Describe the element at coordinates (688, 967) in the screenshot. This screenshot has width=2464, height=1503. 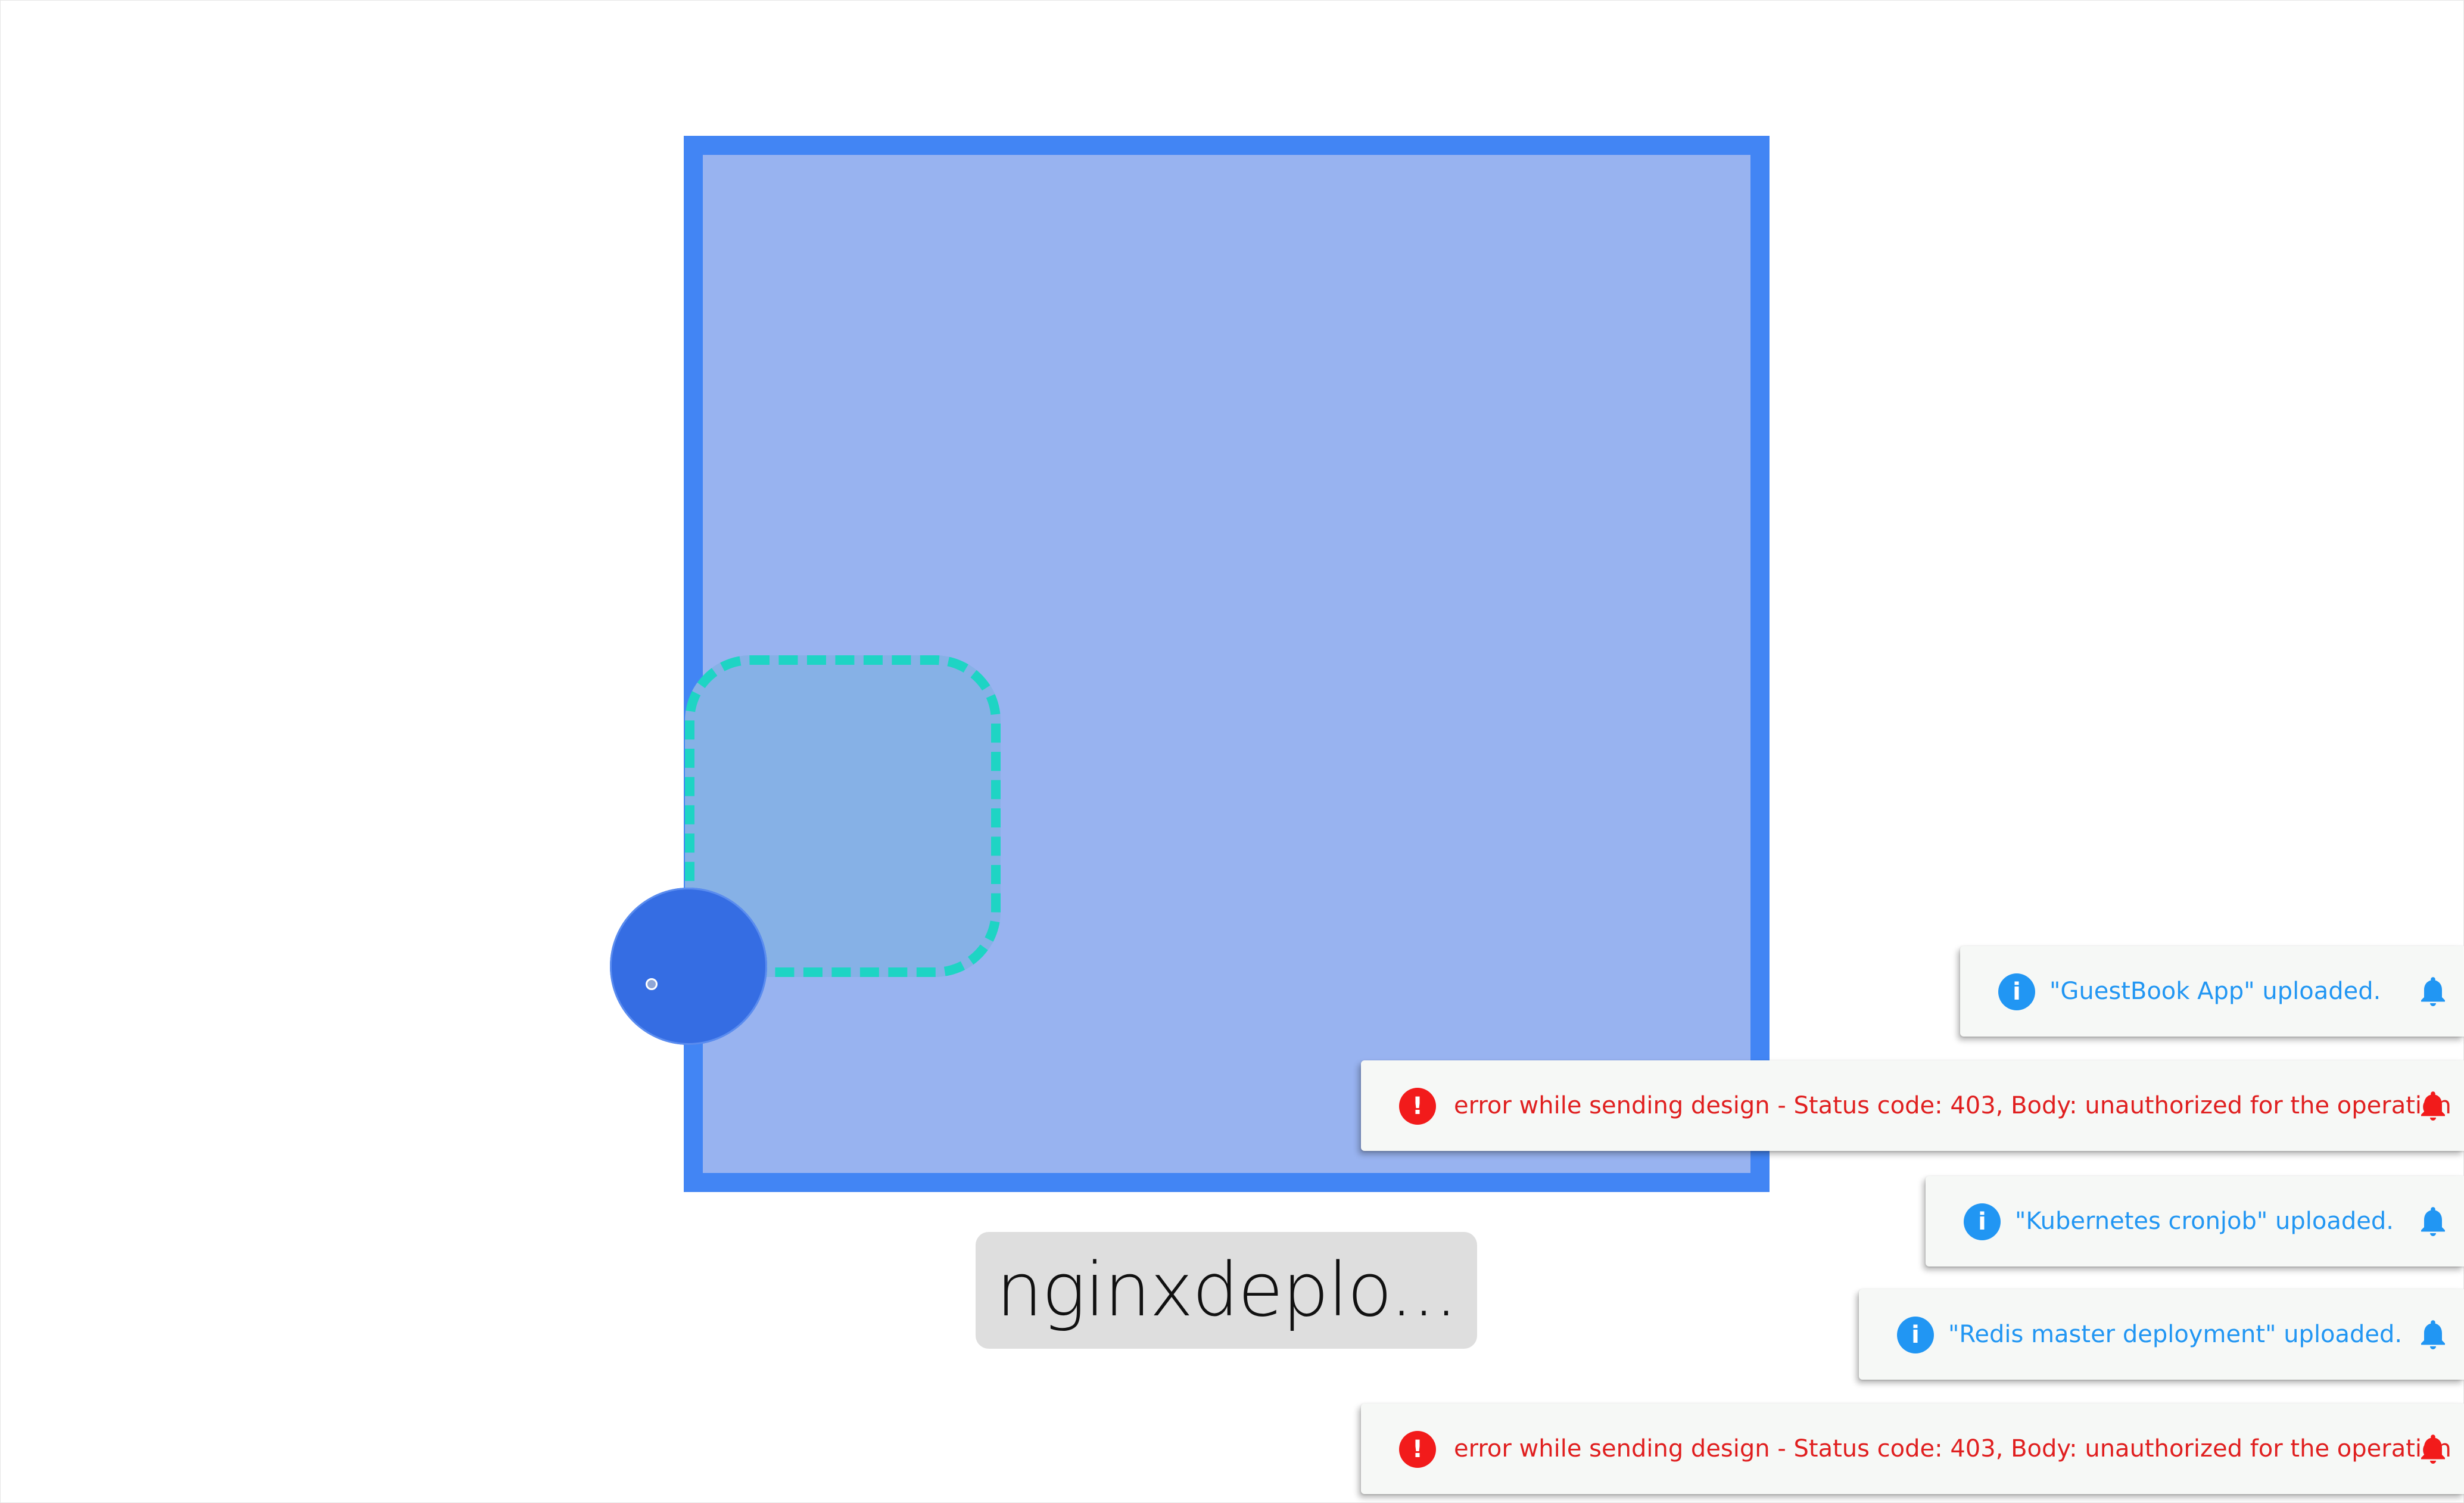
I see `connection-handle` at that location.